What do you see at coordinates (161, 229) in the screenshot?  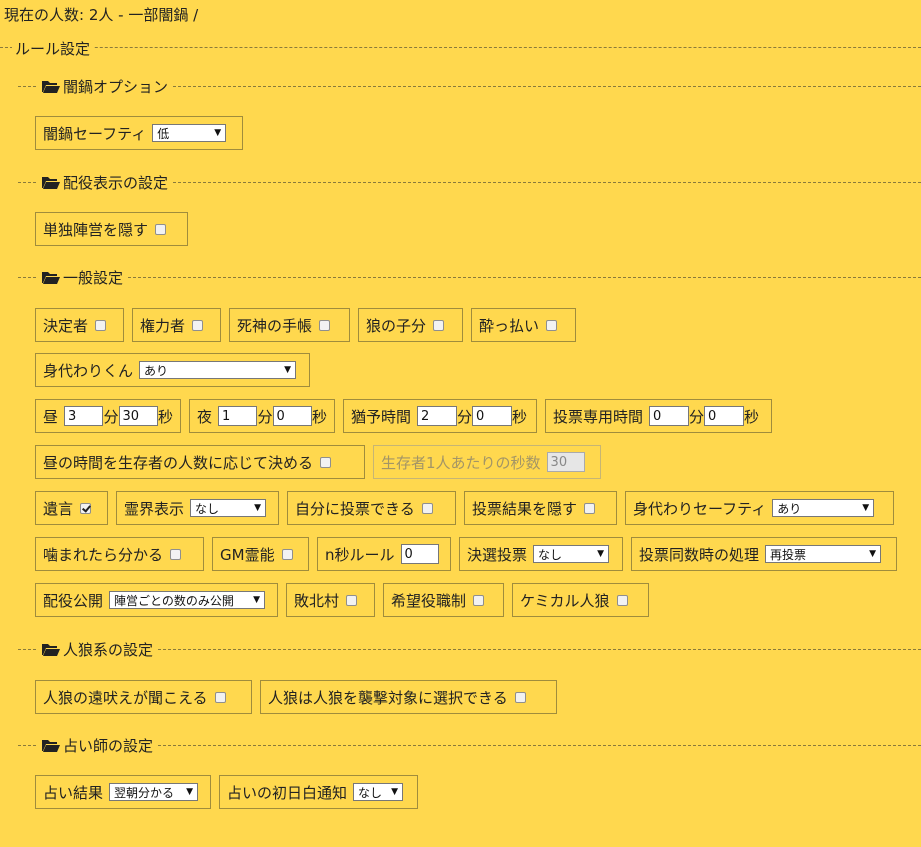 I see `hide-solo-checkbox` at bounding box center [161, 229].